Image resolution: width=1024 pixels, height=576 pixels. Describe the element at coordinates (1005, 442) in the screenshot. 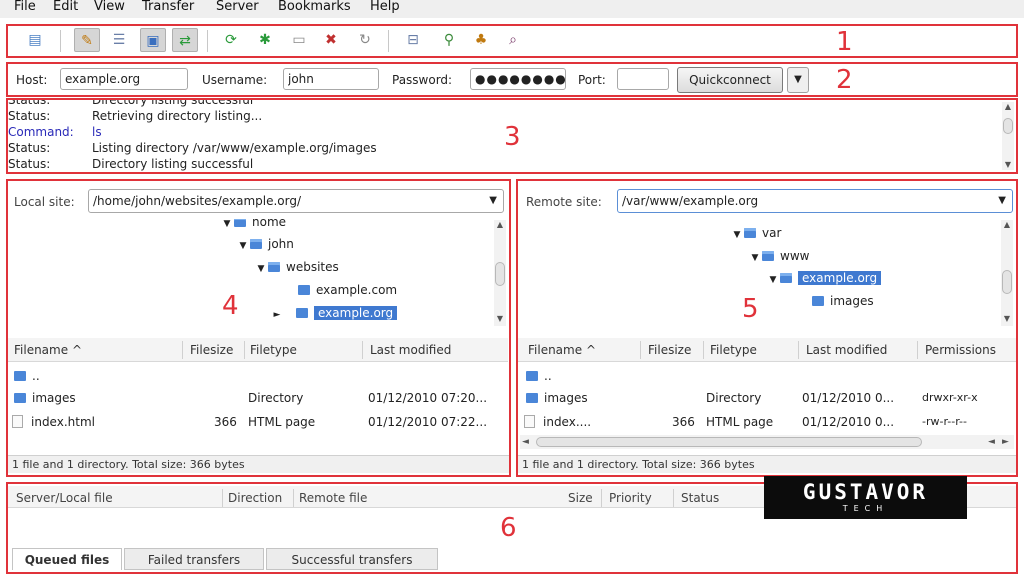

I see `scroll-right-icon: ►` at that location.